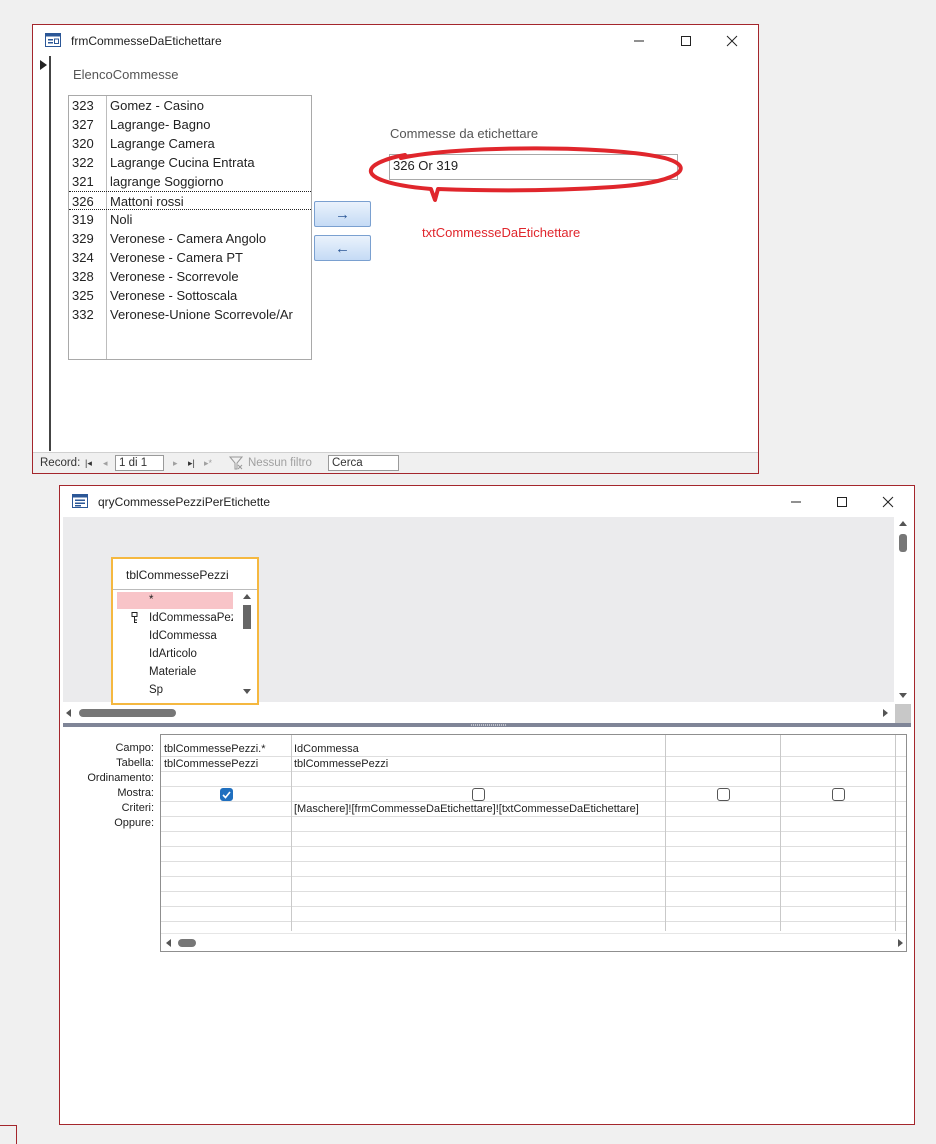 The width and height of the screenshot is (936, 1144). I want to click on textbox-label: Commesse da etichettare, so click(464, 133).